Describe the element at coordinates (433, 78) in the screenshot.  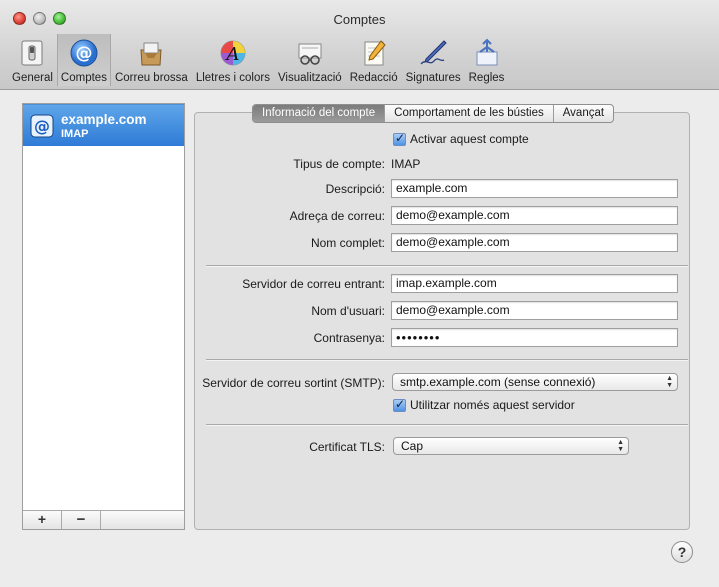
I see `toolbar-signatures-label: Signatures` at that location.